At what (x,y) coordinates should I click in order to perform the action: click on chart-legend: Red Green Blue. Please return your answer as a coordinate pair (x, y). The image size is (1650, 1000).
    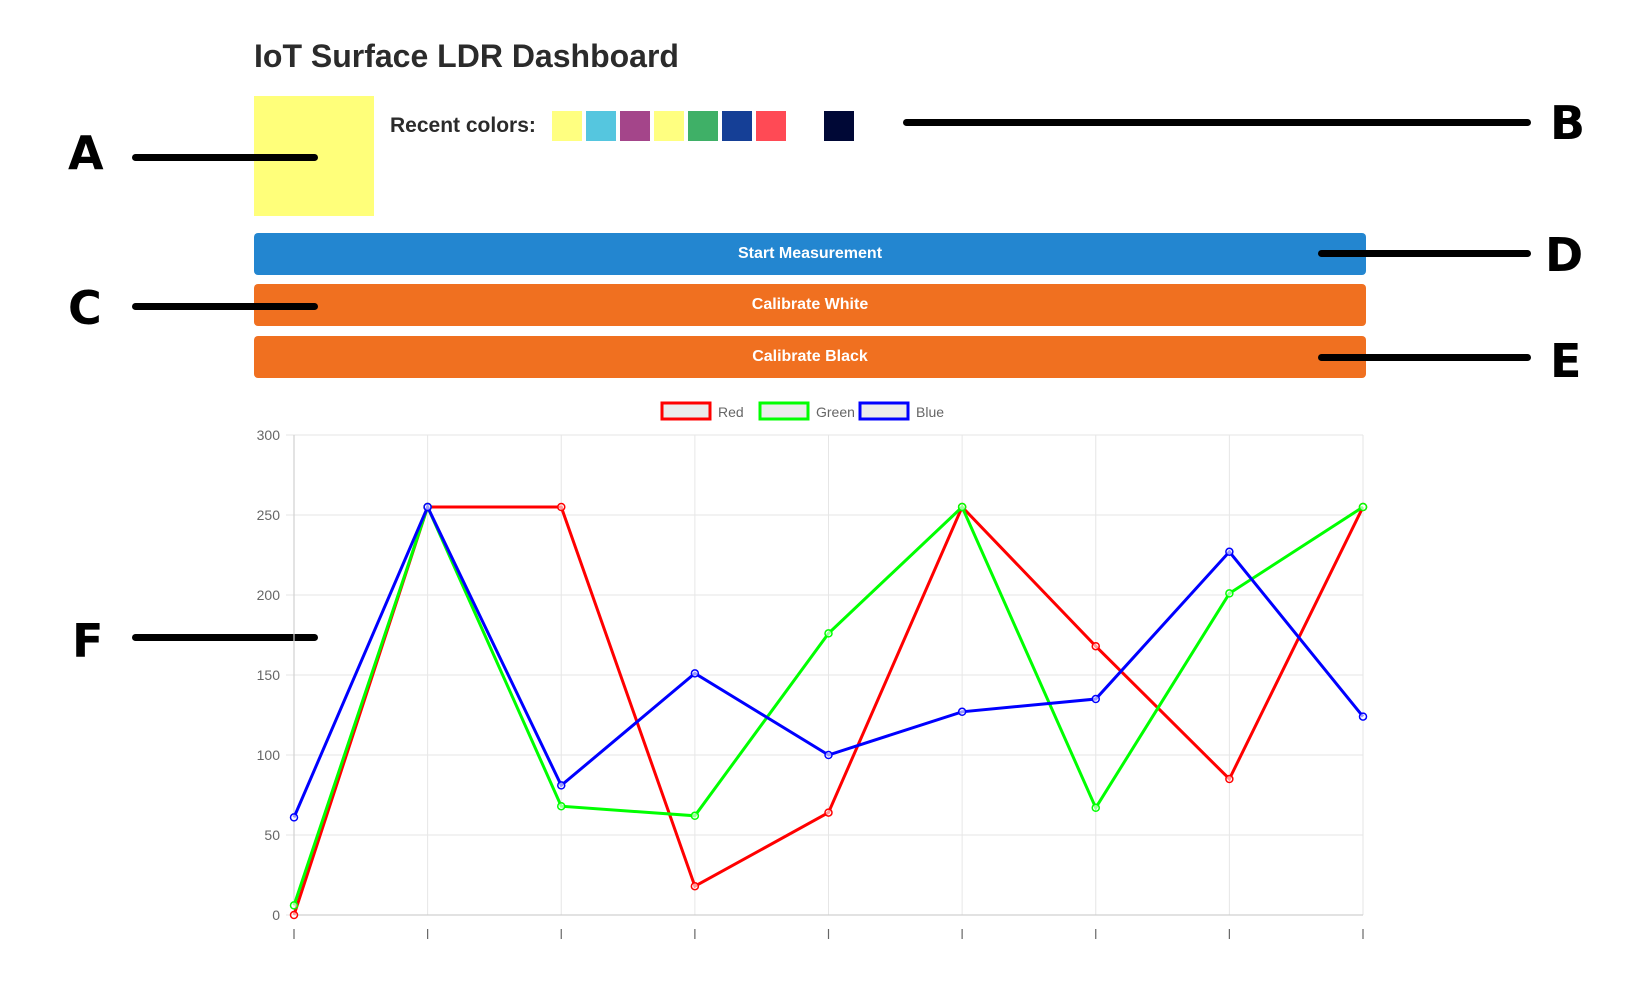
    Looking at the image, I should click on (802, 411).